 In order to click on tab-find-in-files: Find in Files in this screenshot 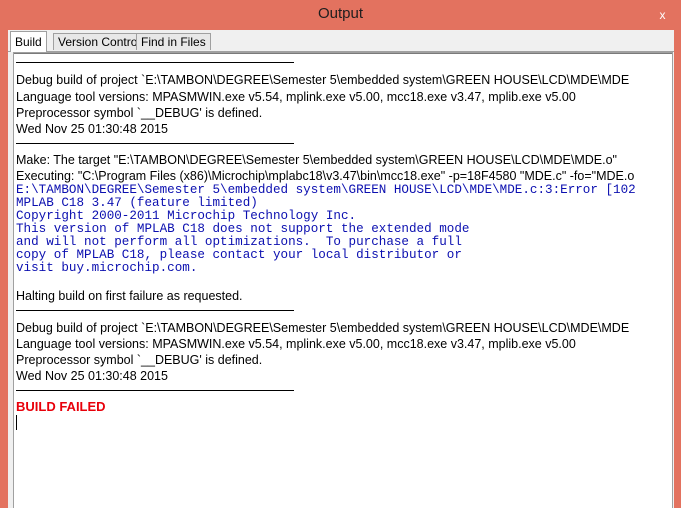, I will do `click(173, 41)`.